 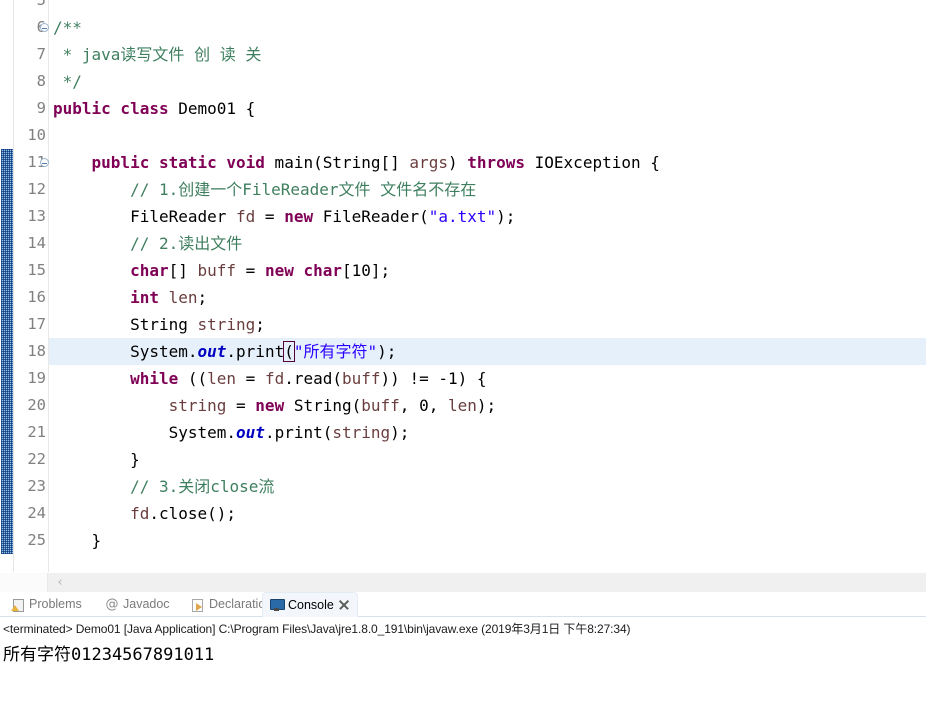 What do you see at coordinates (36, 216) in the screenshot?
I see `line-number: 13` at bounding box center [36, 216].